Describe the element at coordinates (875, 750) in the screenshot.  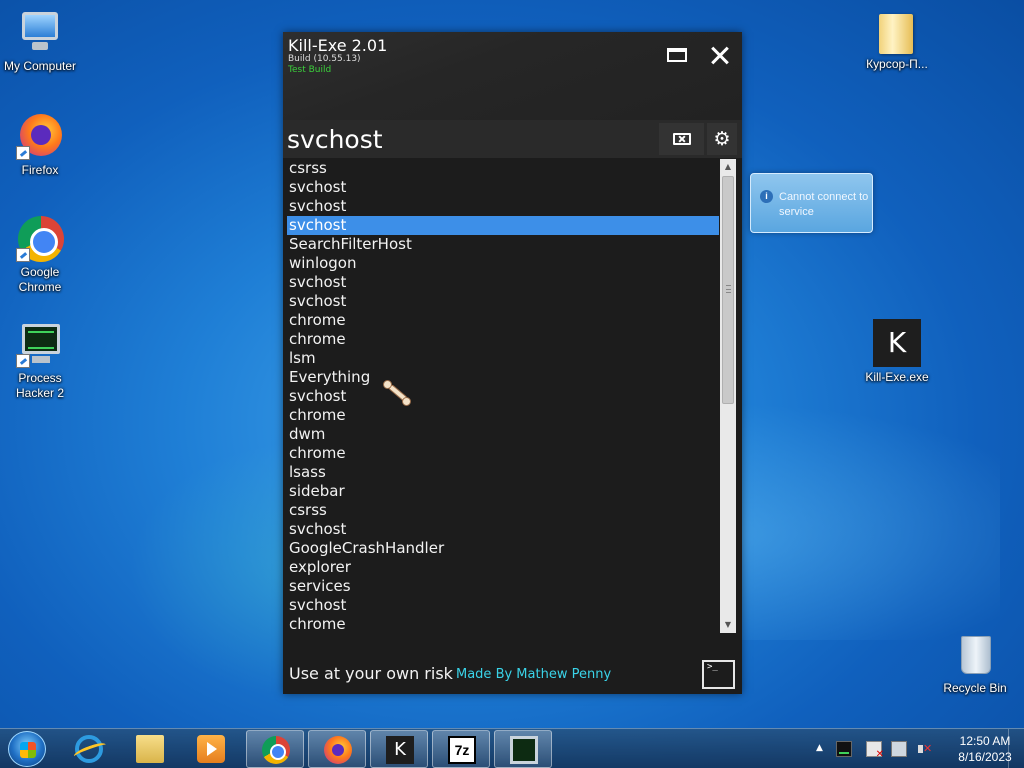
I see `action-center-icon` at that location.